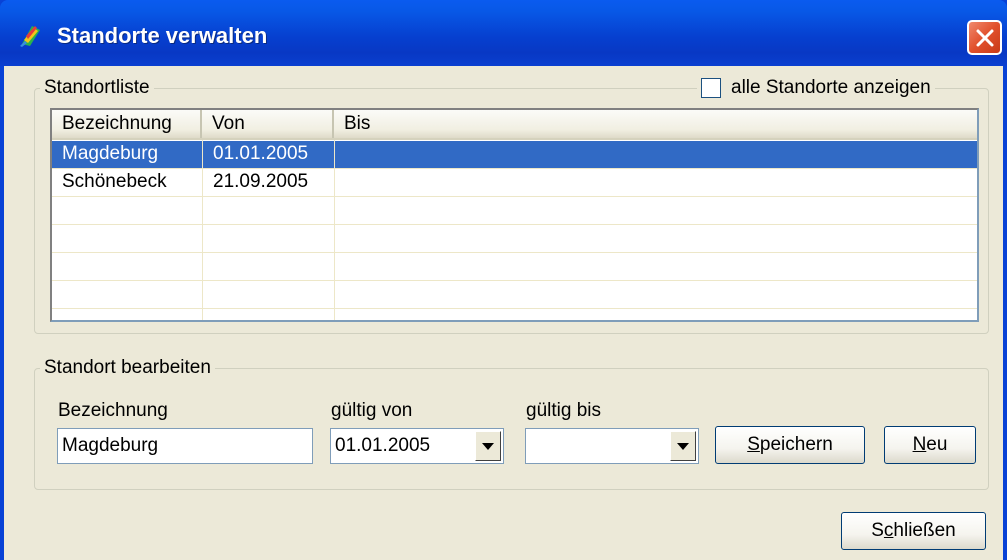  What do you see at coordinates (514, 155) in the screenshot?
I see `table-row: Magdeburg 01.01.2005` at bounding box center [514, 155].